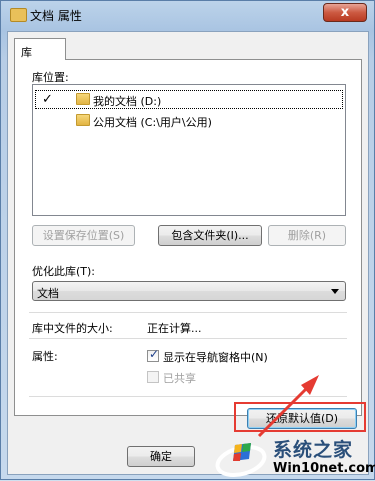 The height and width of the screenshot is (481, 375). Describe the element at coordinates (313, 450) in the screenshot. I see `watermark-title: 系统之家` at that location.